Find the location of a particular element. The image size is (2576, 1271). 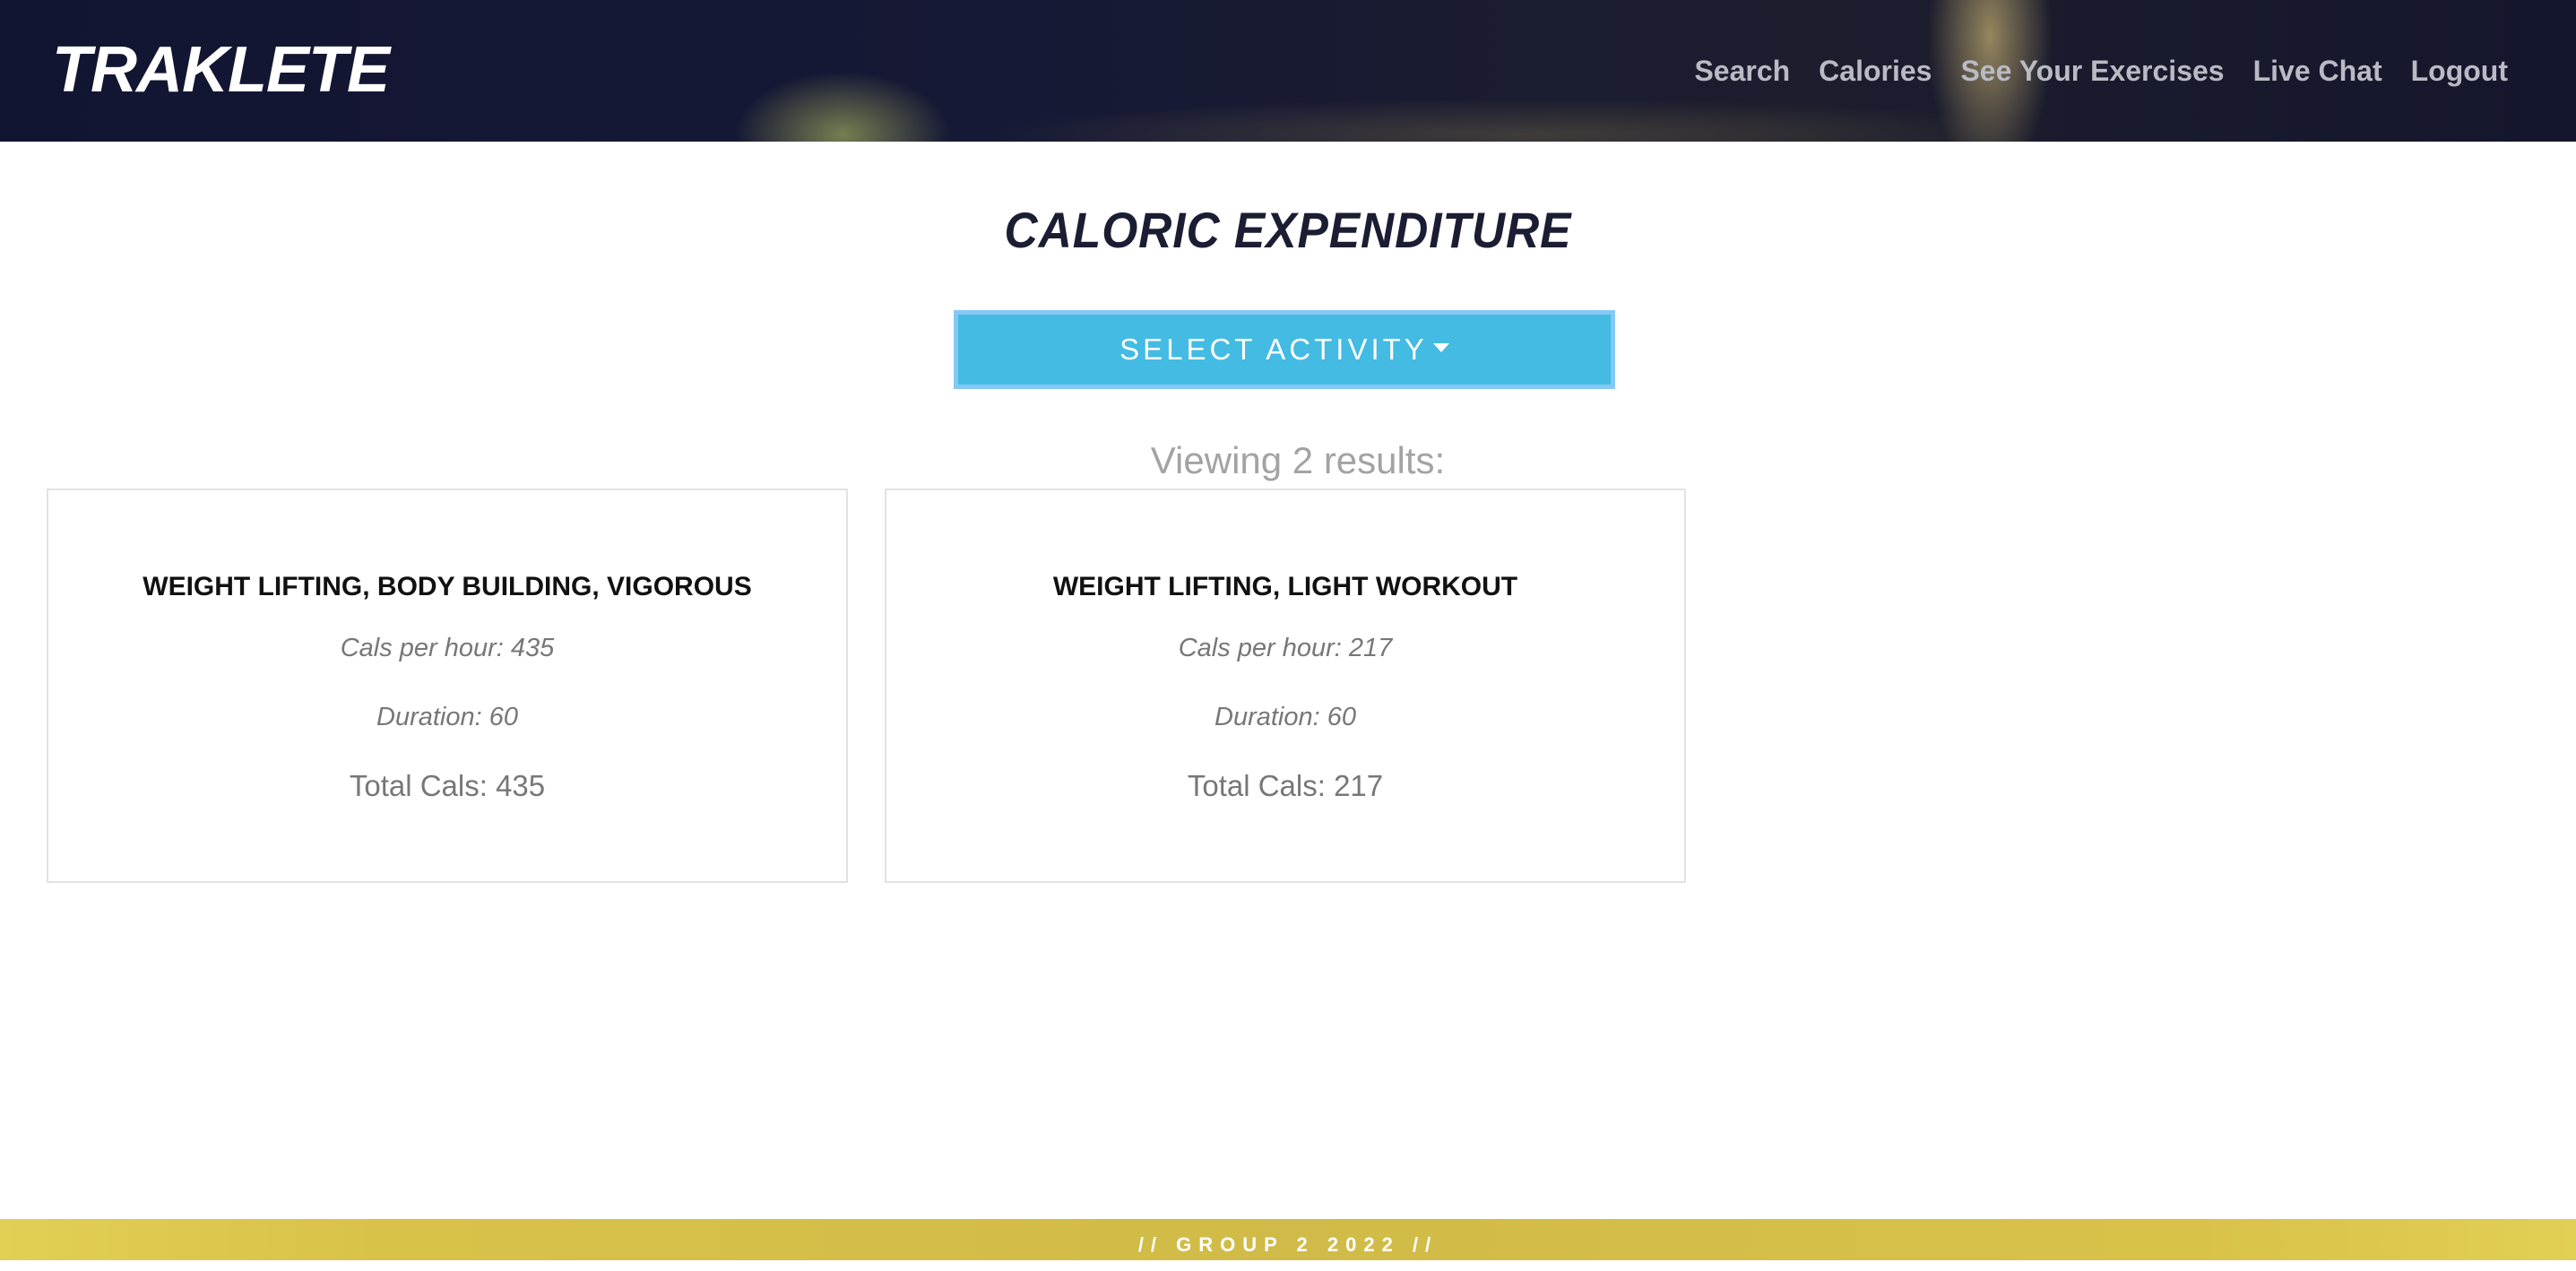

nav-exercises-link: See Your Exercises is located at coordinates (2092, 71).